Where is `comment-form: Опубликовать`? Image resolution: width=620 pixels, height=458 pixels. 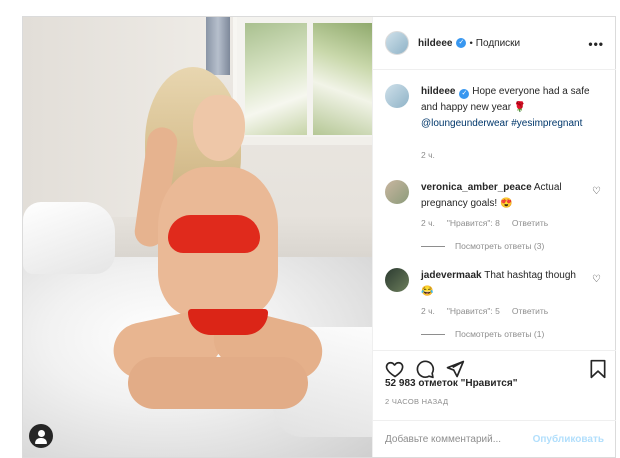 comment-form: Опубликовать is located at coordinates (494, 438).